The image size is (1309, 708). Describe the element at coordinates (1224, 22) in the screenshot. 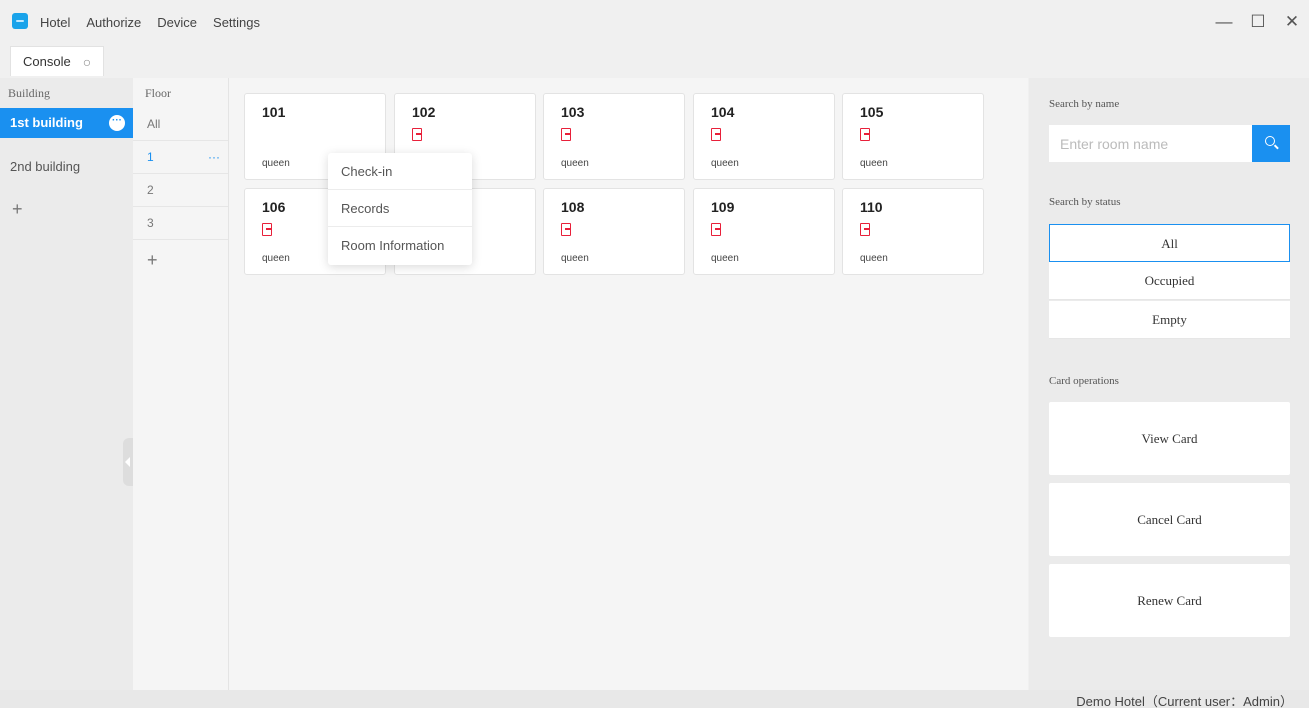

I see `minimize-icon: —` at that location.